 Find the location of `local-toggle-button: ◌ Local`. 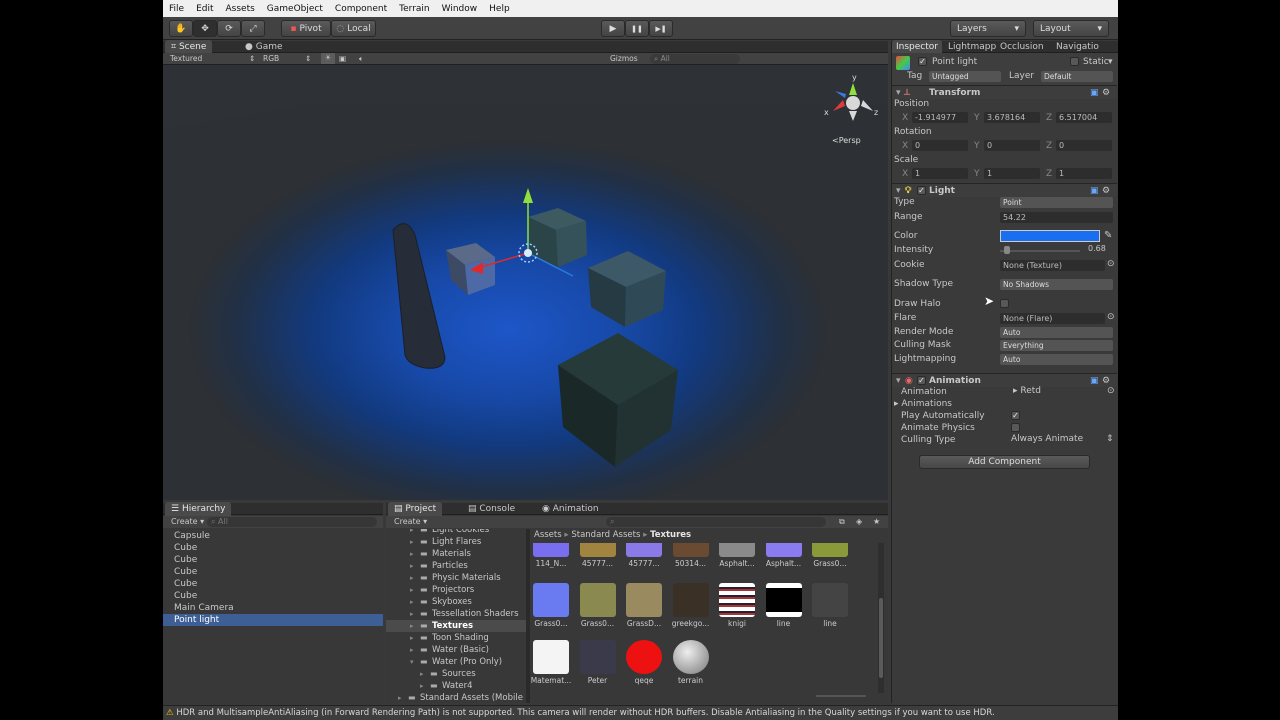

local-toggle-button: ◌ Local is located at coordinates (353, 28).